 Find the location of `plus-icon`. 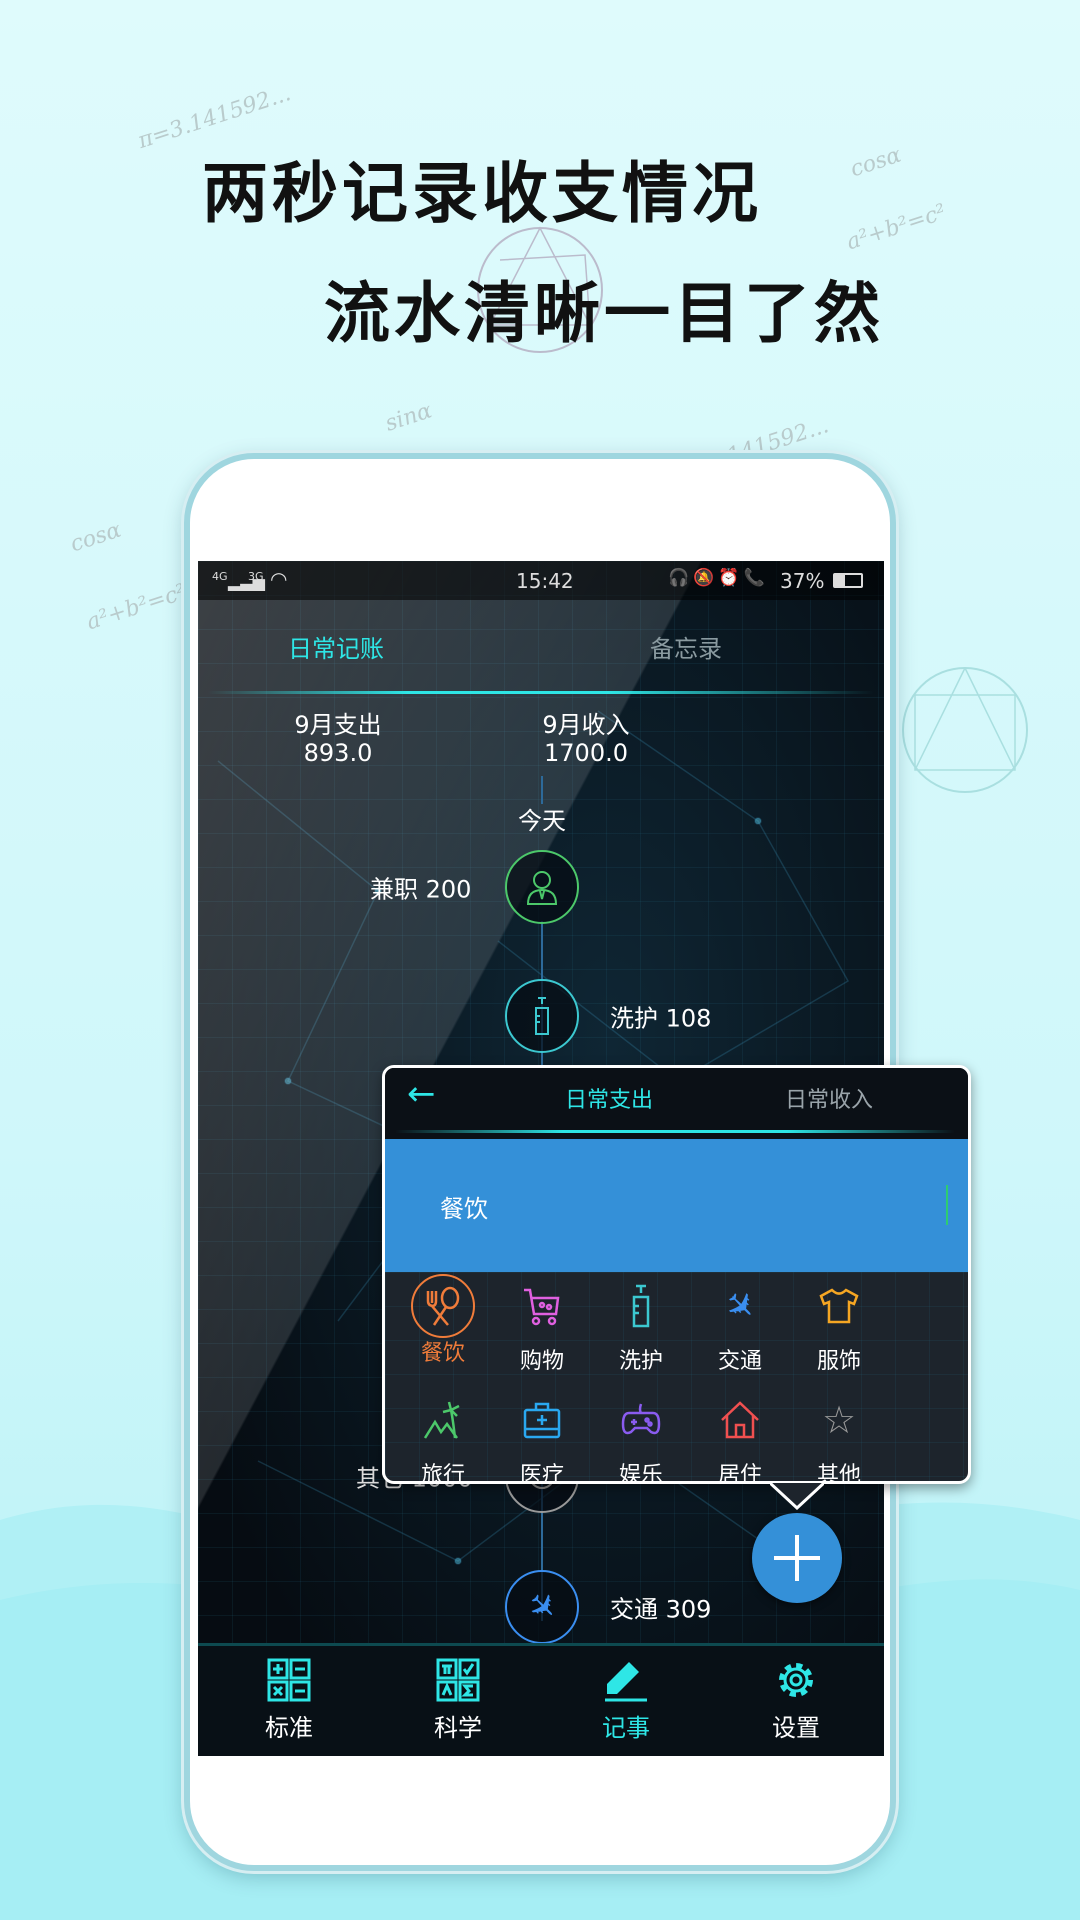

plus-icon is located at coordinates (797, 1558).